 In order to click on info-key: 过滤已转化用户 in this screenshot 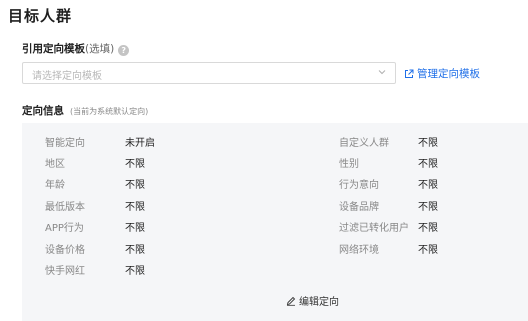, I will do `click(374, 228)`.